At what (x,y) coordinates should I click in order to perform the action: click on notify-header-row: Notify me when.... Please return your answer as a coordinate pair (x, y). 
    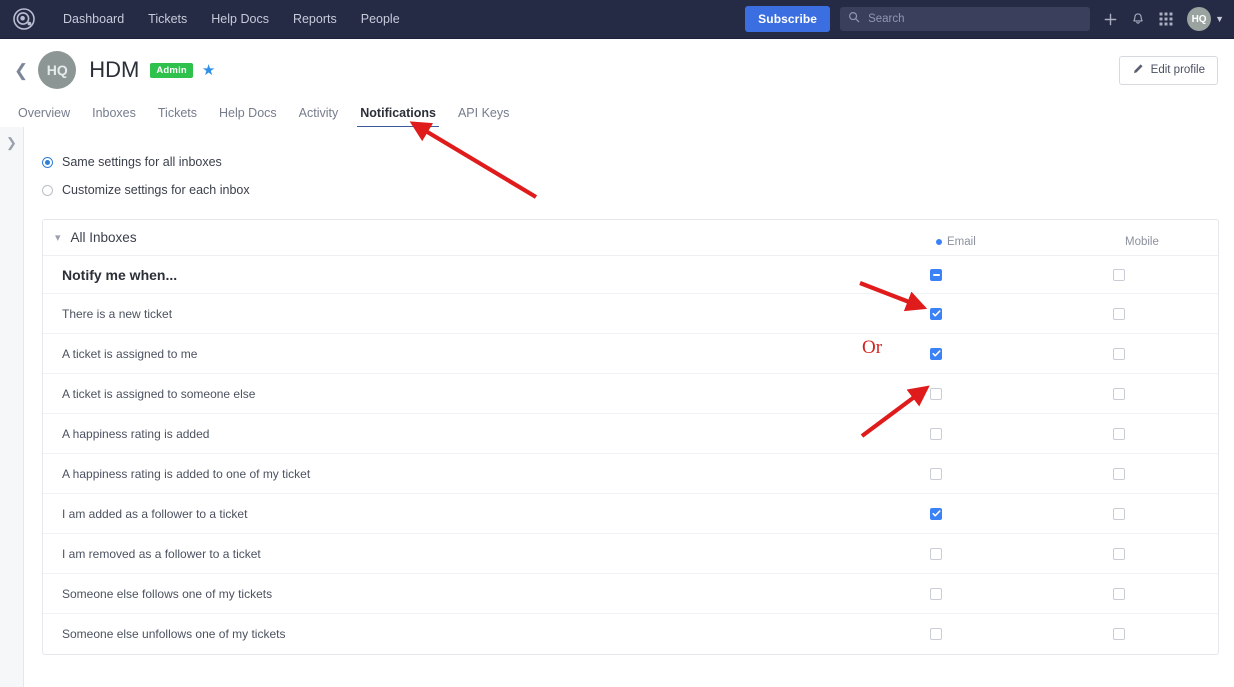
    Looking at the image, I should click on (630, 275).